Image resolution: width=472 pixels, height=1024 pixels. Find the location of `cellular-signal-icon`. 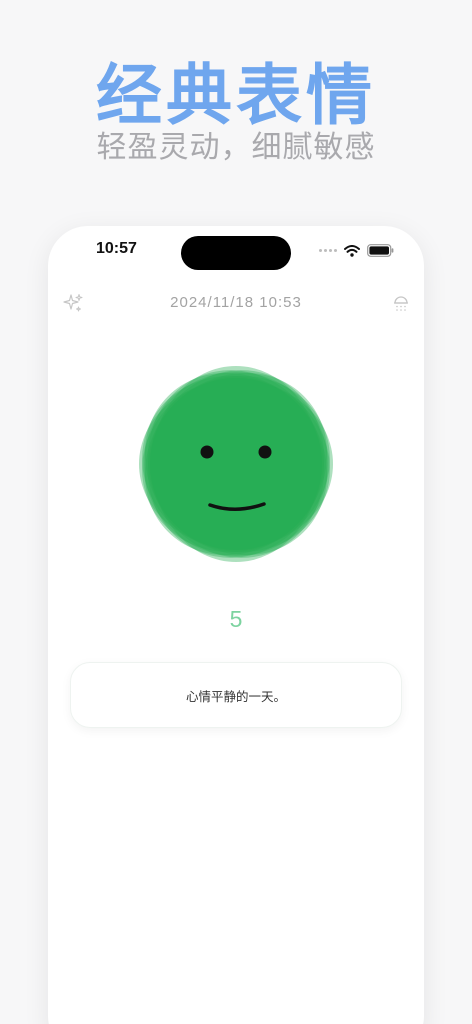

cellular-signal-icon is located at coordinates (328, 250).